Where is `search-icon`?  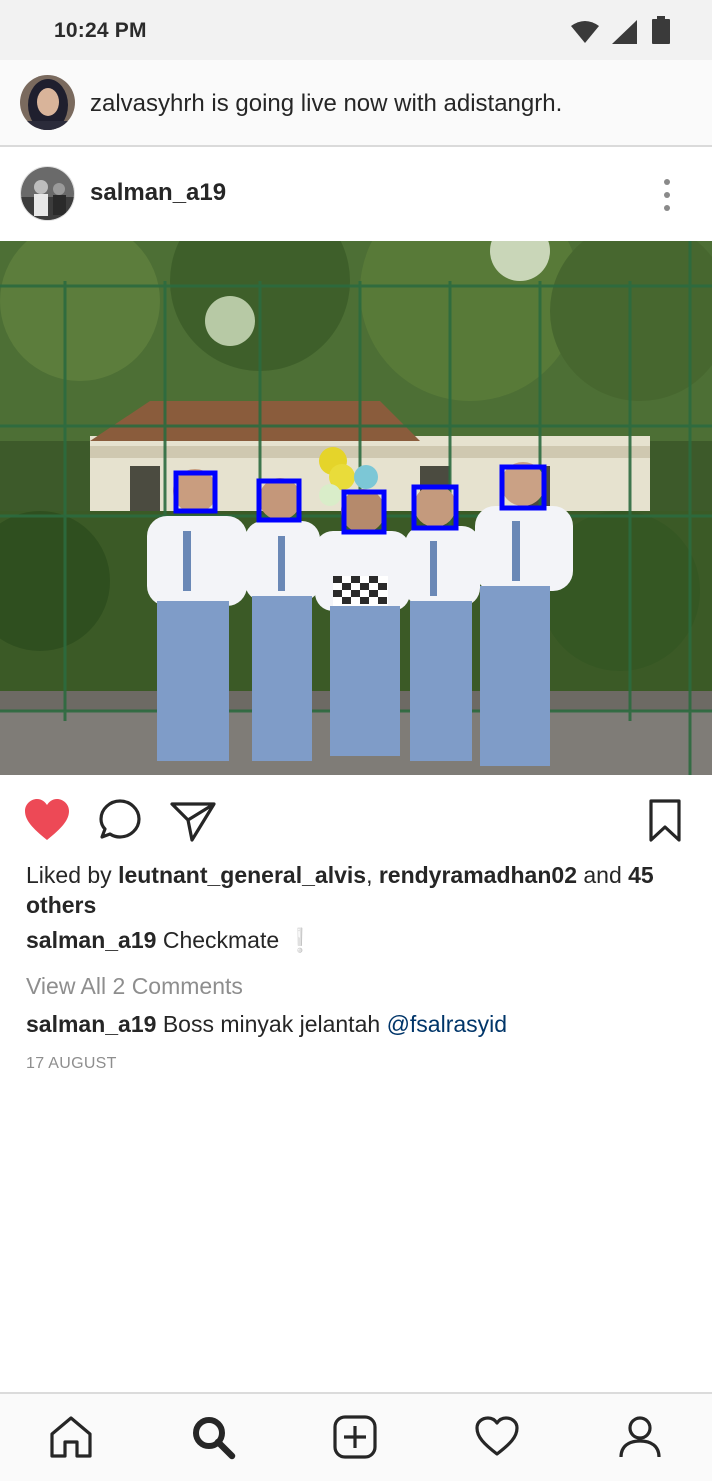 search-icon is located at coordinates (214, 1438).